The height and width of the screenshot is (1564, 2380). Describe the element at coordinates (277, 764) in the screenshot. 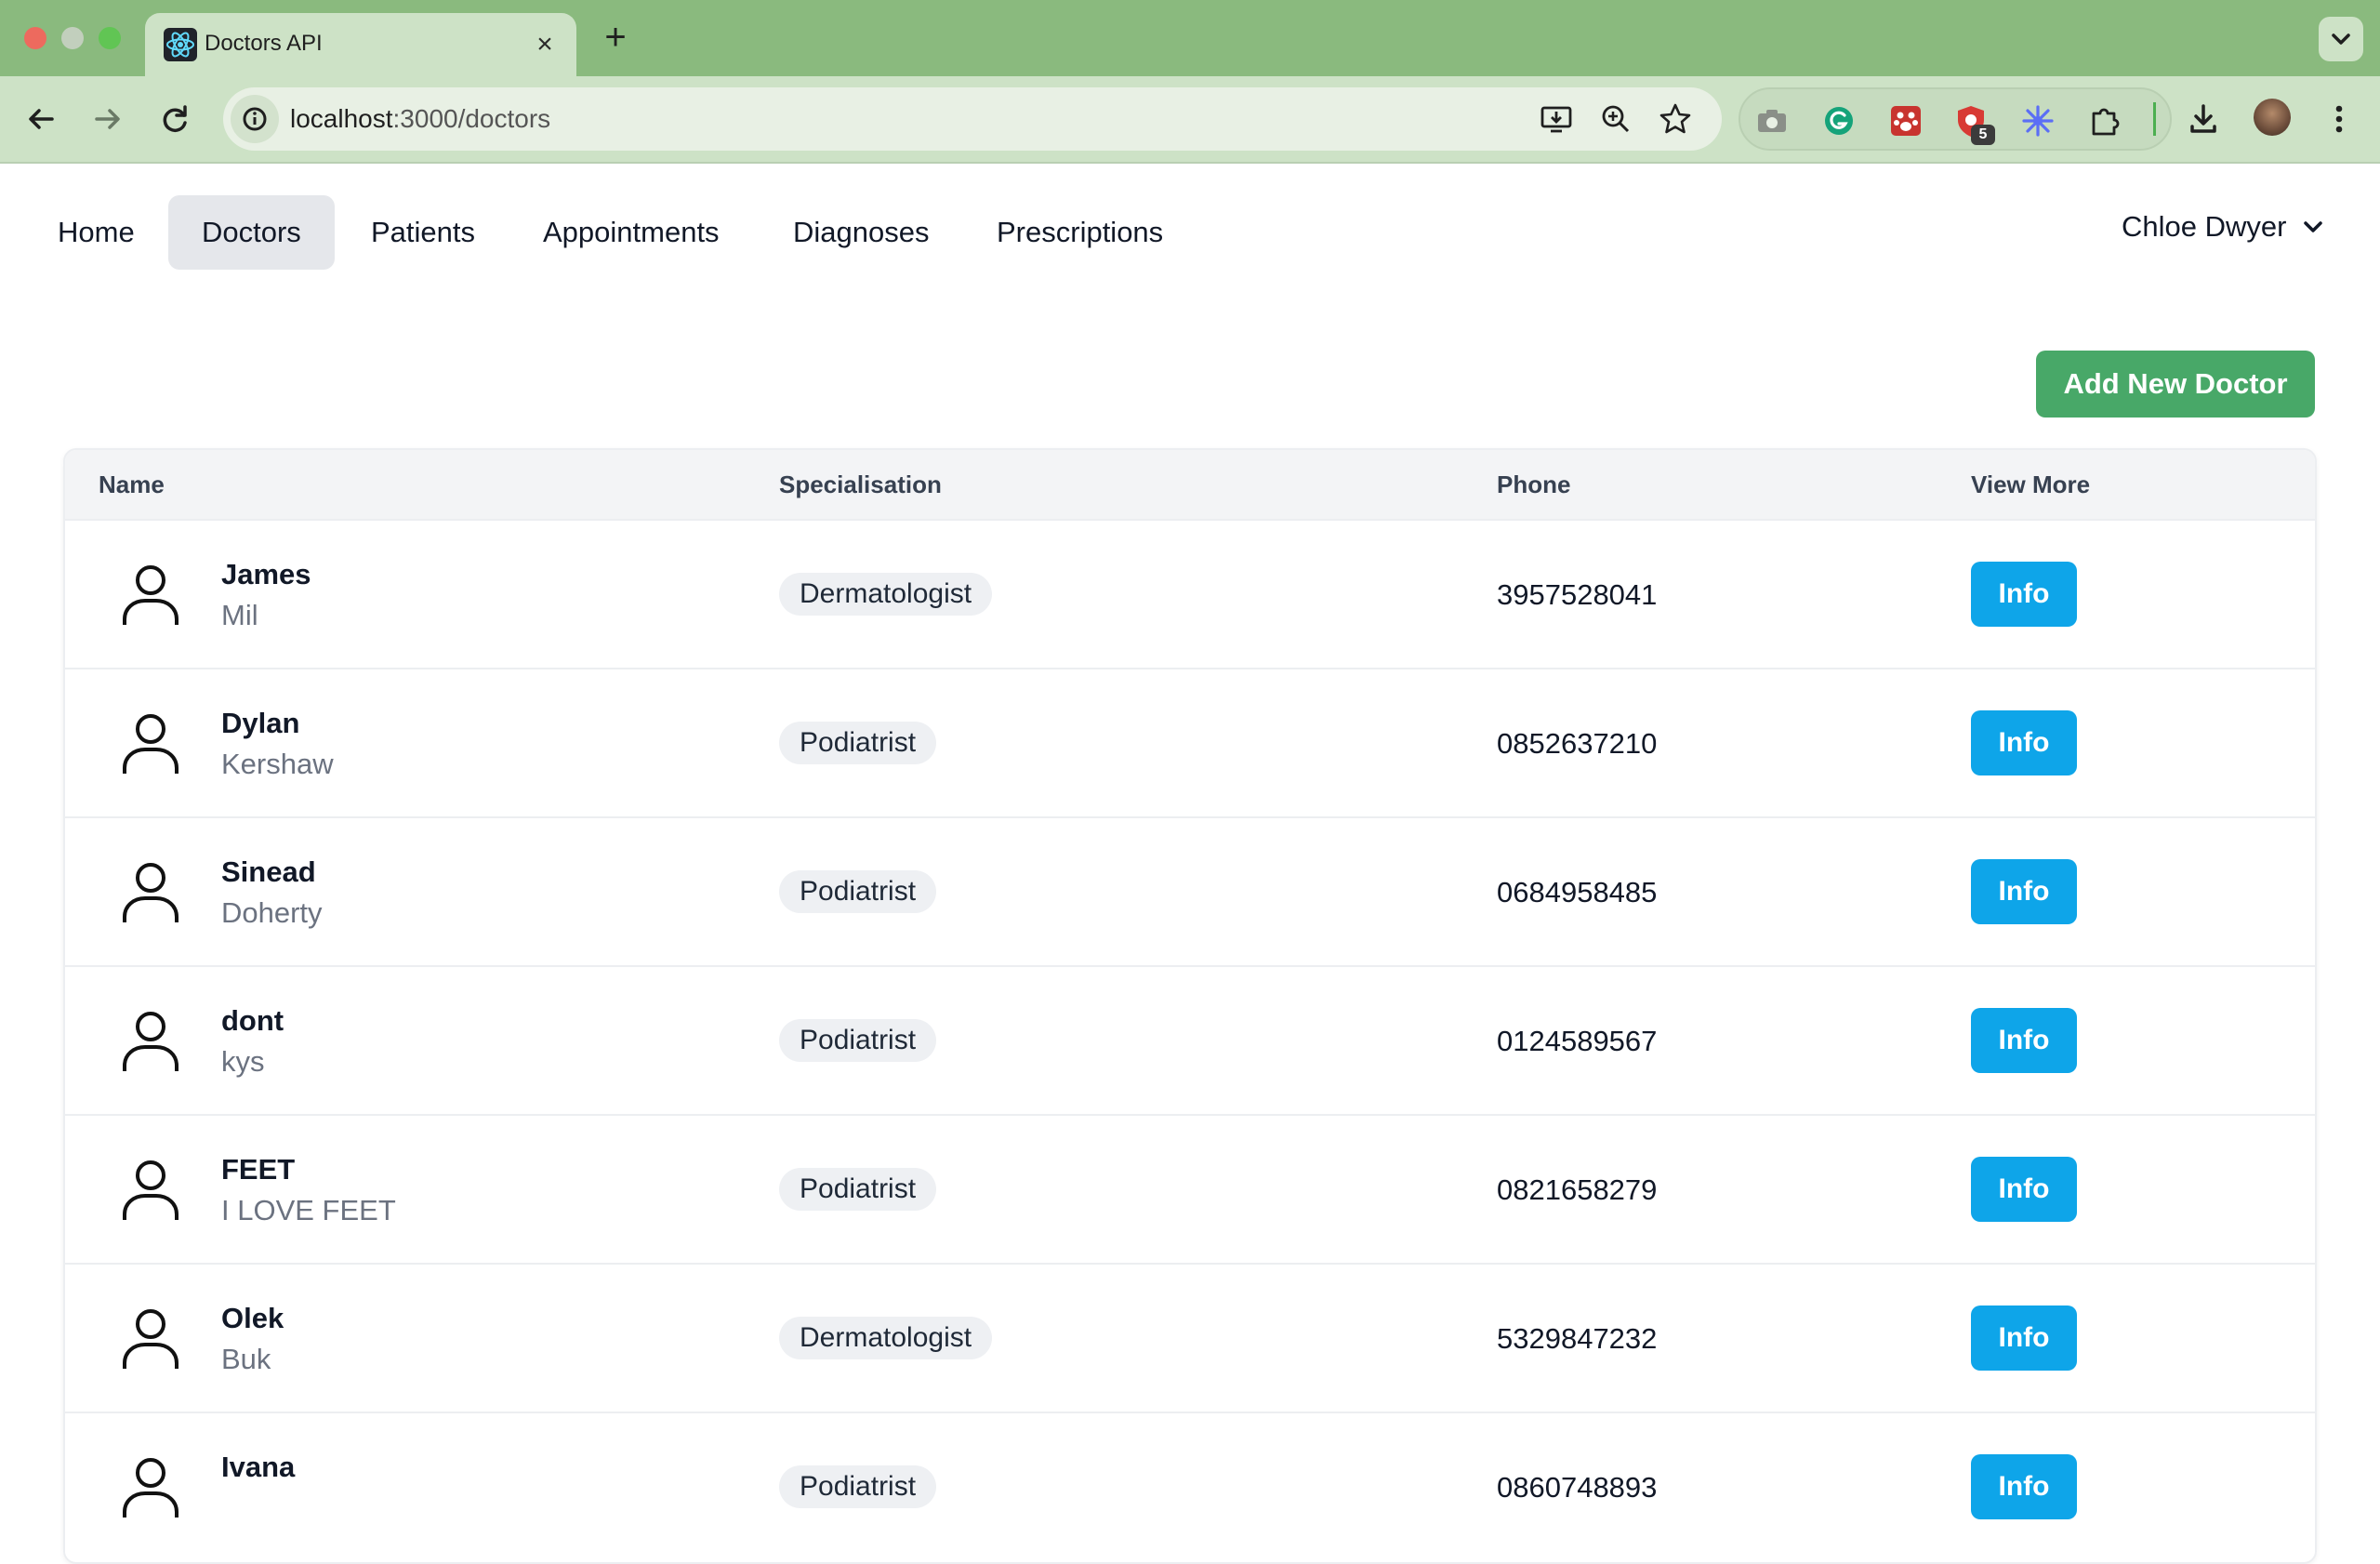

I see `doctor-last-name: Kershaw` at that location.